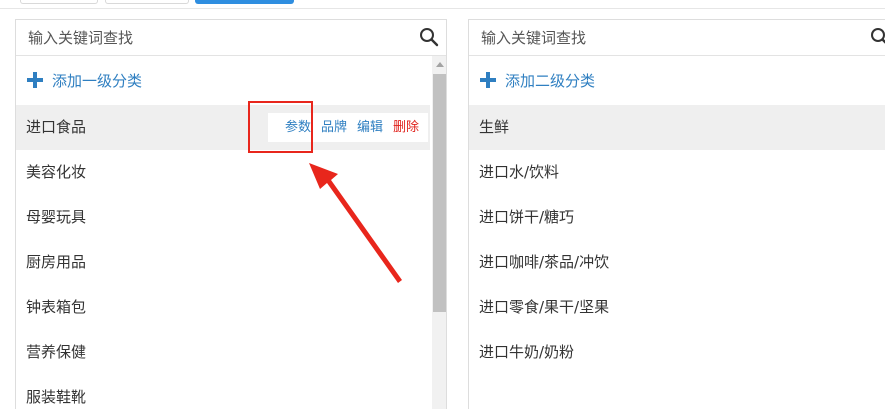  I want to click on subcategory-item-label: 进口牛奶/奶粉, so click(527, 352).